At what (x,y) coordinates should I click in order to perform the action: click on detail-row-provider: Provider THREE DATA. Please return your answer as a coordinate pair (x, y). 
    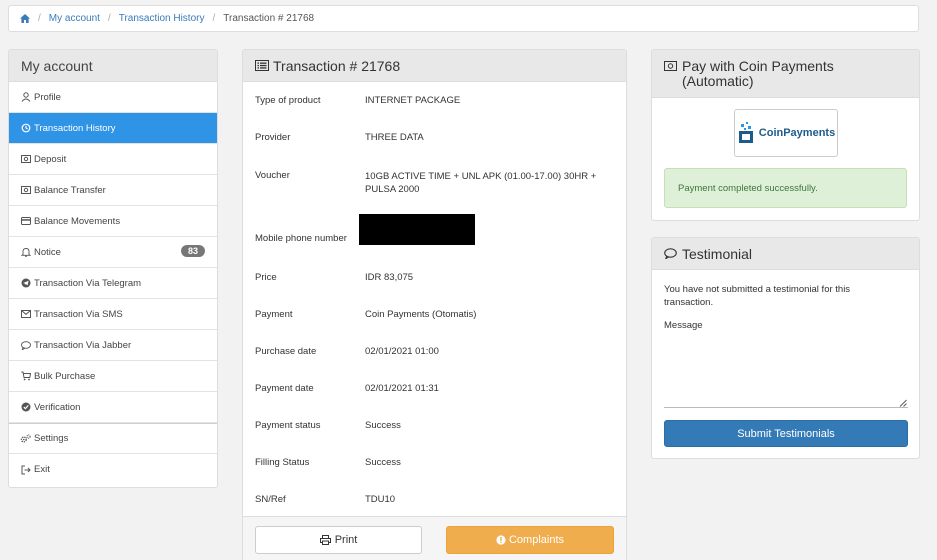
    Looking at the image, I should click on (440, 137).